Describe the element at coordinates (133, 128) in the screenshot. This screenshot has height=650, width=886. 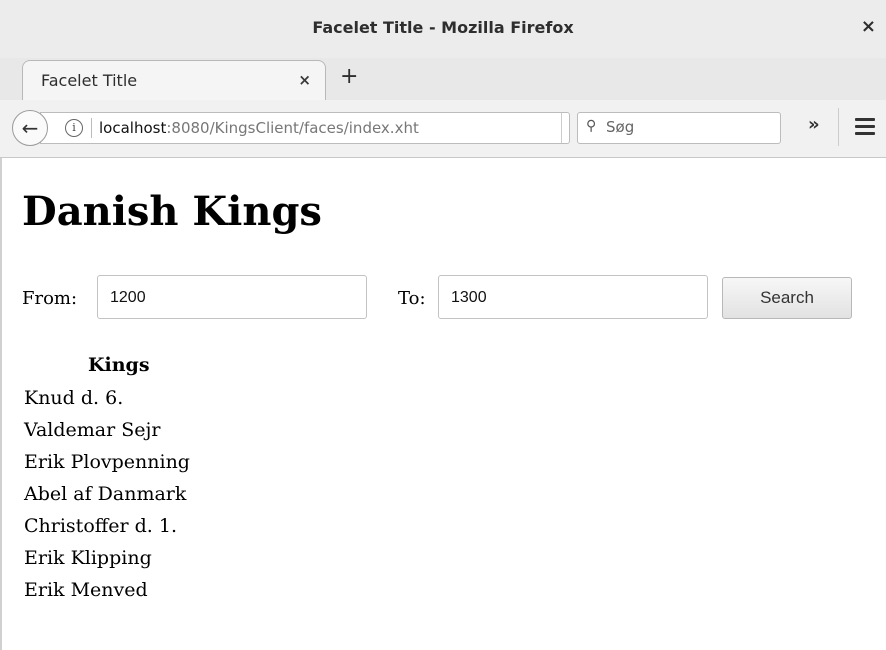
I see `url-host: localhost` at that location.